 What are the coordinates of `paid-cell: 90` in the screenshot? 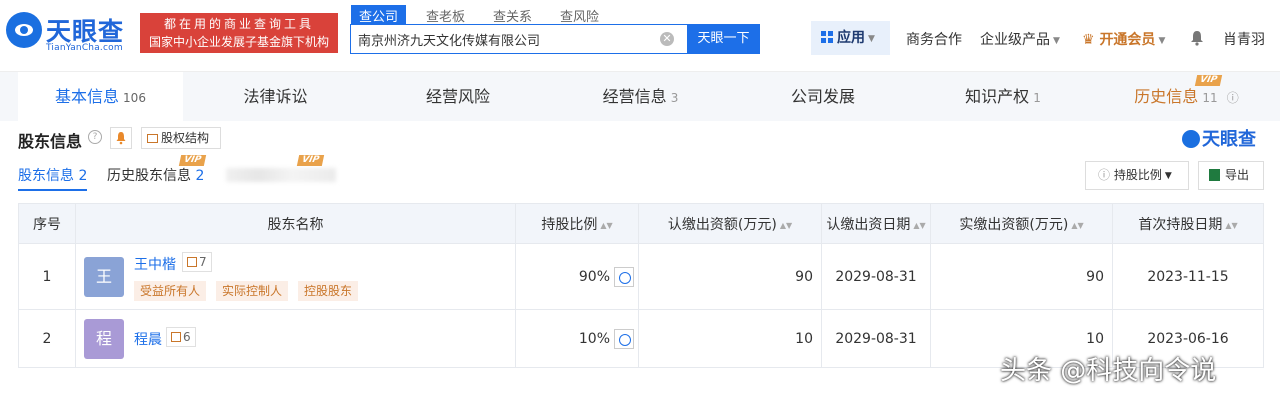 It's located at (1021, 276).